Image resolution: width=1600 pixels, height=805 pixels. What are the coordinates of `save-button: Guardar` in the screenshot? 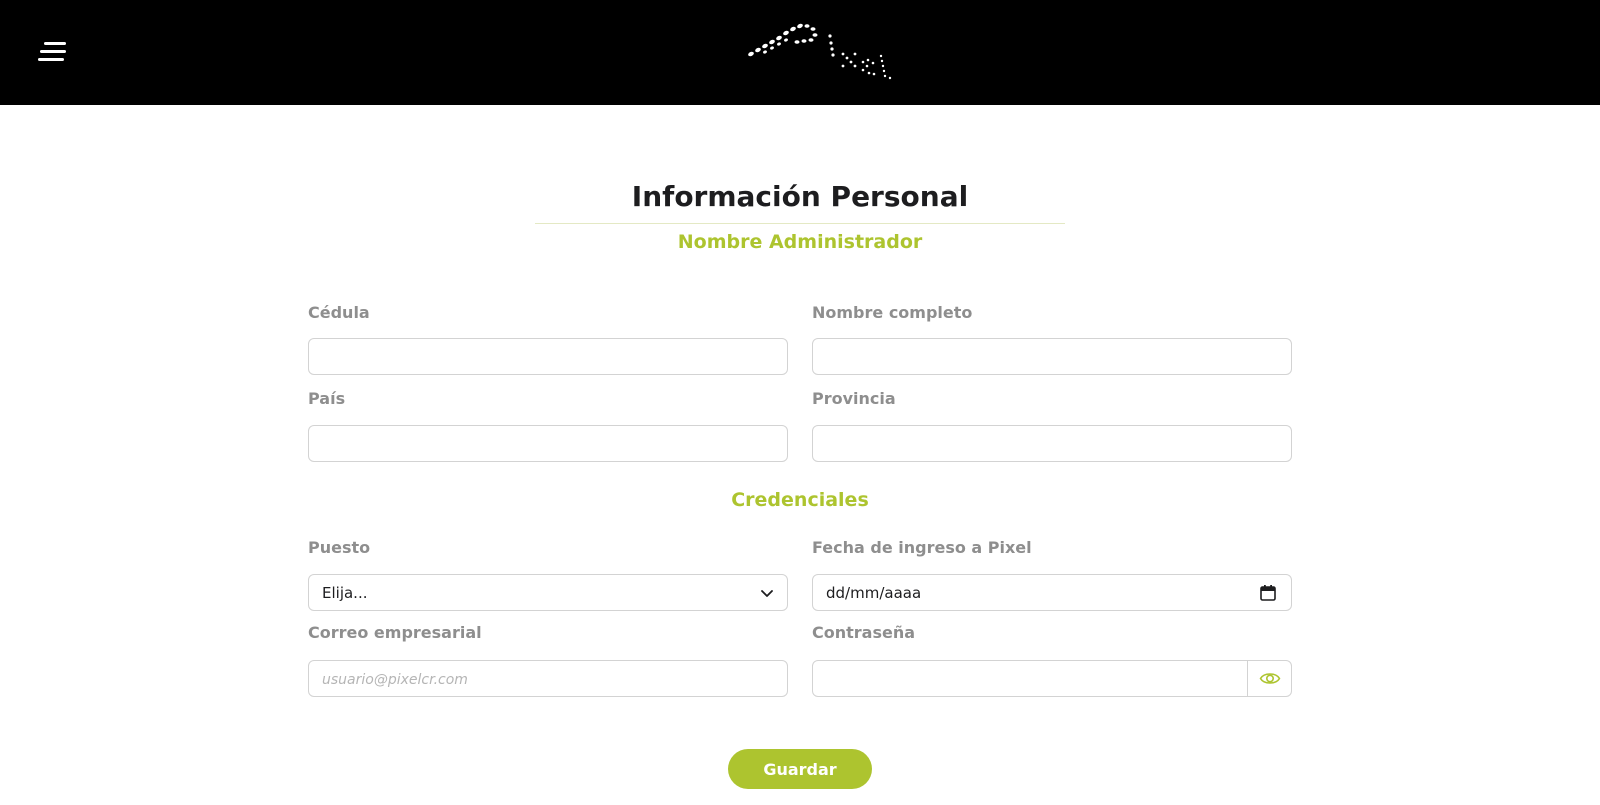 It's located at (800, 769).